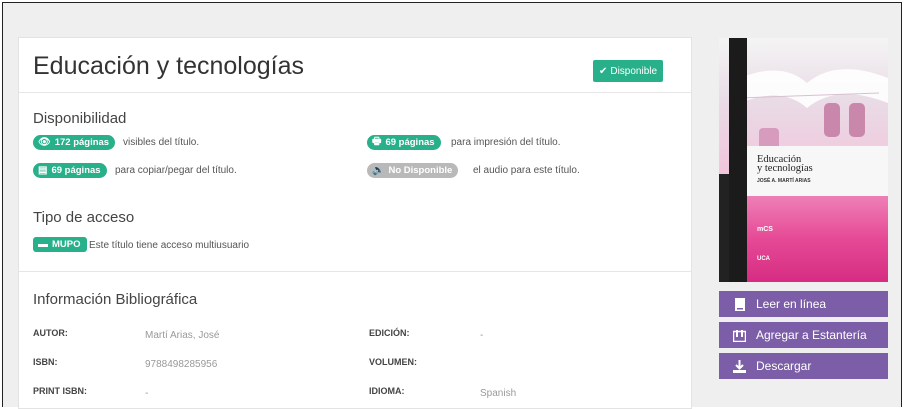 The width and height of the screenshot is (904, 409). I want to click on volume-label: VOLUMEN:, so click(393, 362).